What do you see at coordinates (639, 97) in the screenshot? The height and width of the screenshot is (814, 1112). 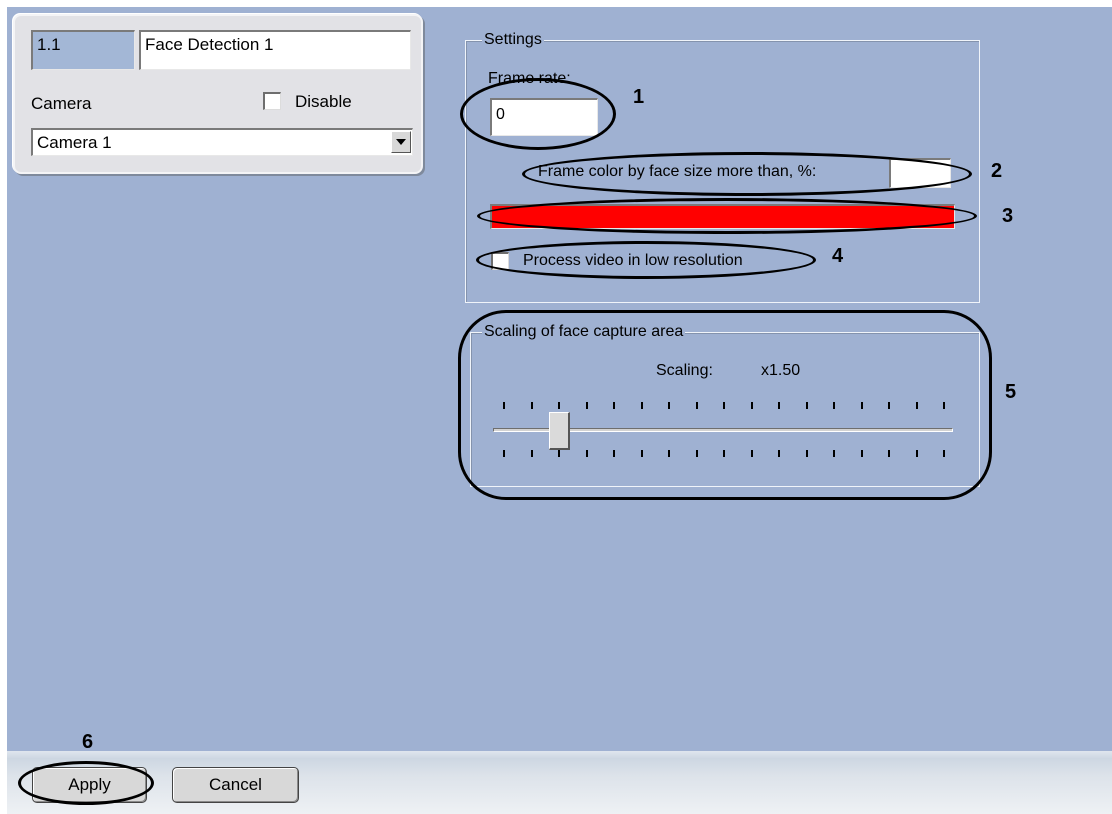 I see `callout-number-1: 1` at bounding box center [639, 97].